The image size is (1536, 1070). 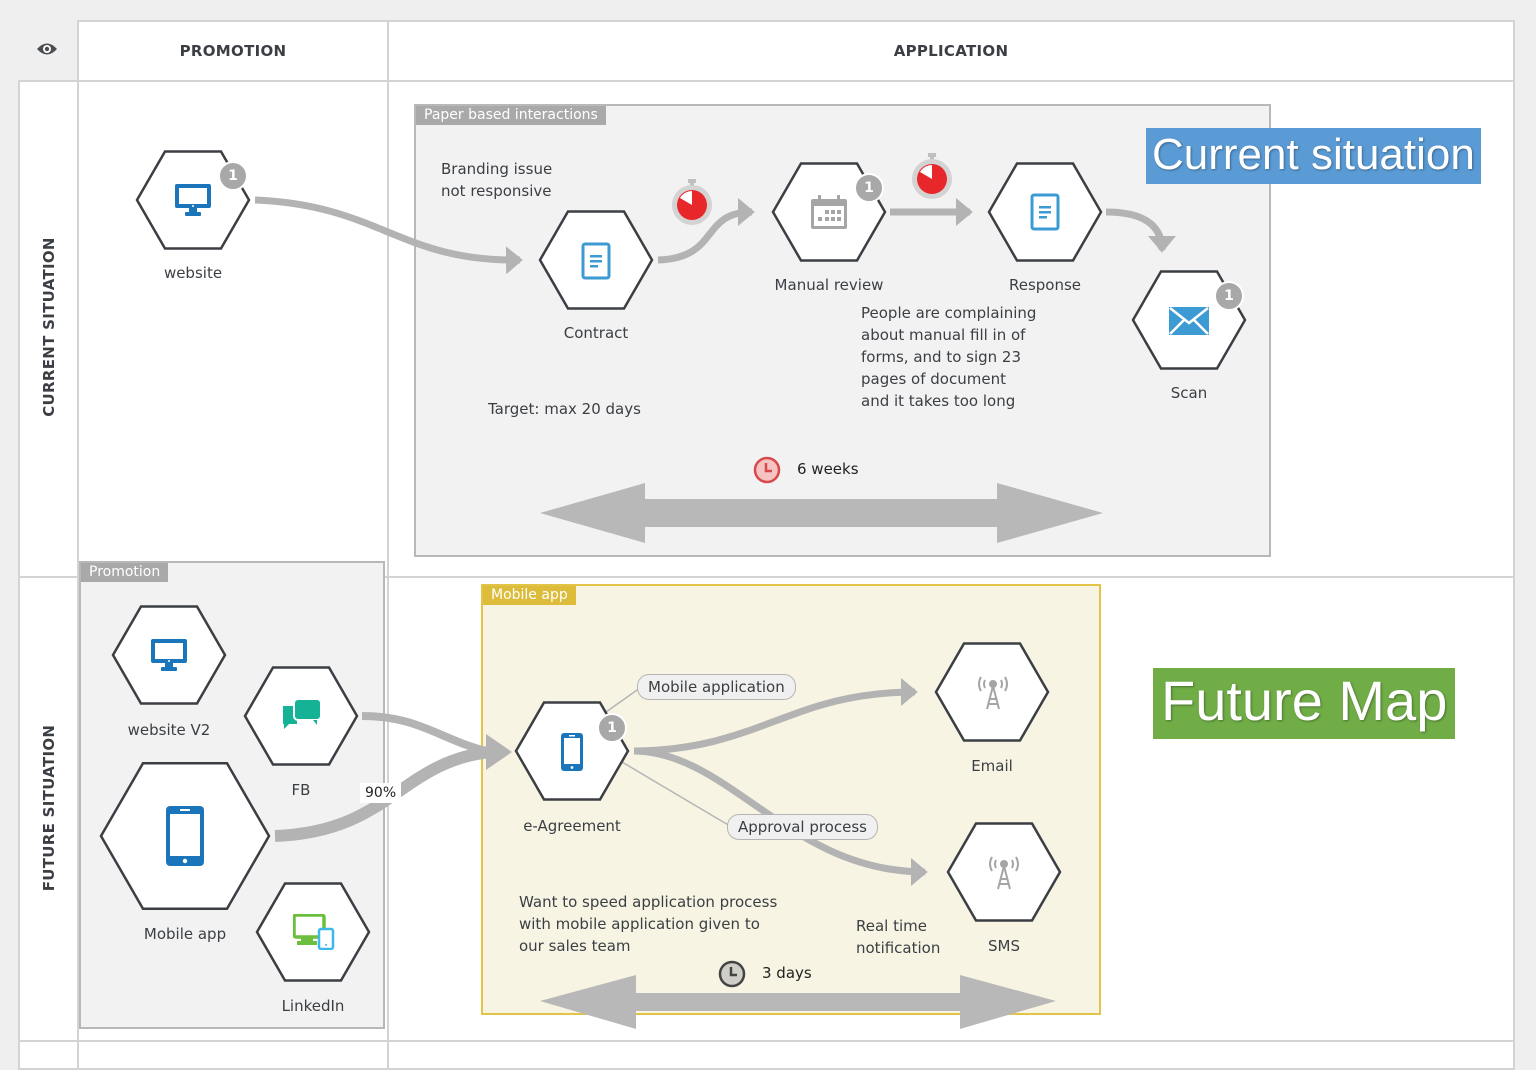 I want to click on cell-next-application, so click(x=951, y=1055).